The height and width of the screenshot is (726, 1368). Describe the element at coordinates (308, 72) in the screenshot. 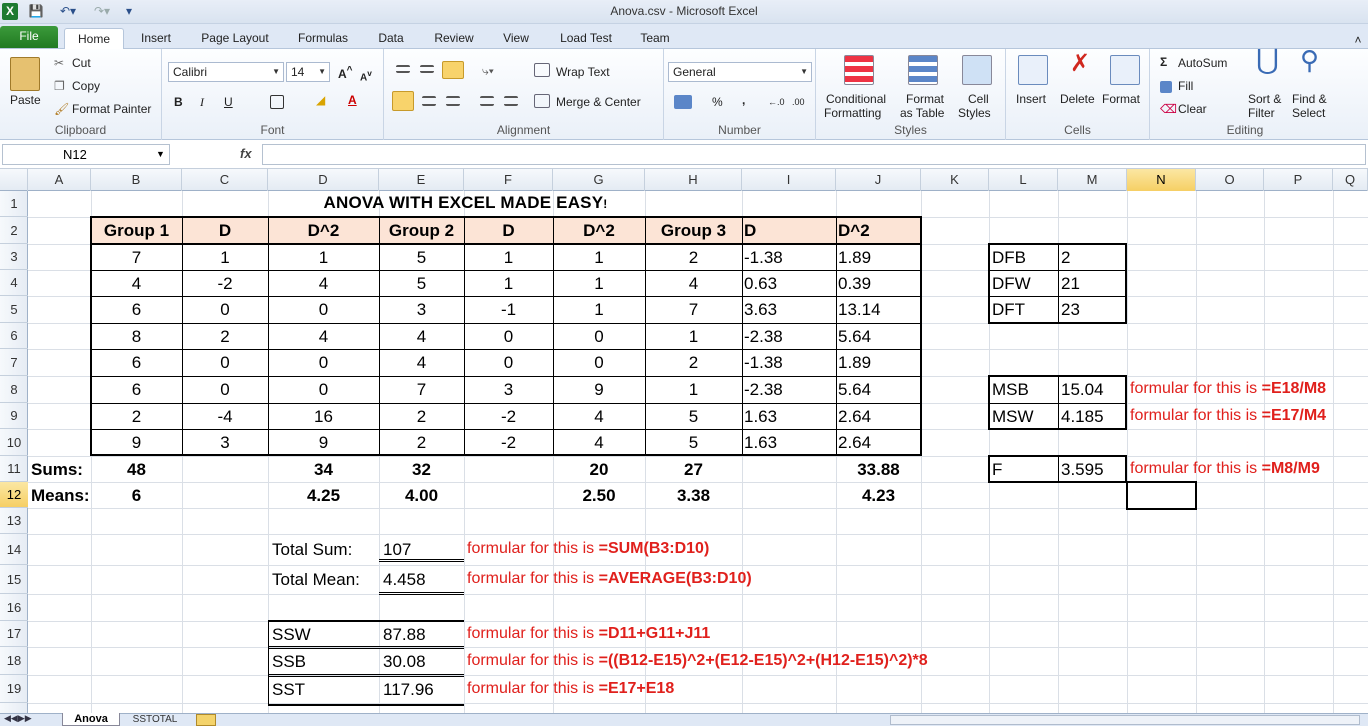

I see `font-size-select: 14 ▼` at that location.